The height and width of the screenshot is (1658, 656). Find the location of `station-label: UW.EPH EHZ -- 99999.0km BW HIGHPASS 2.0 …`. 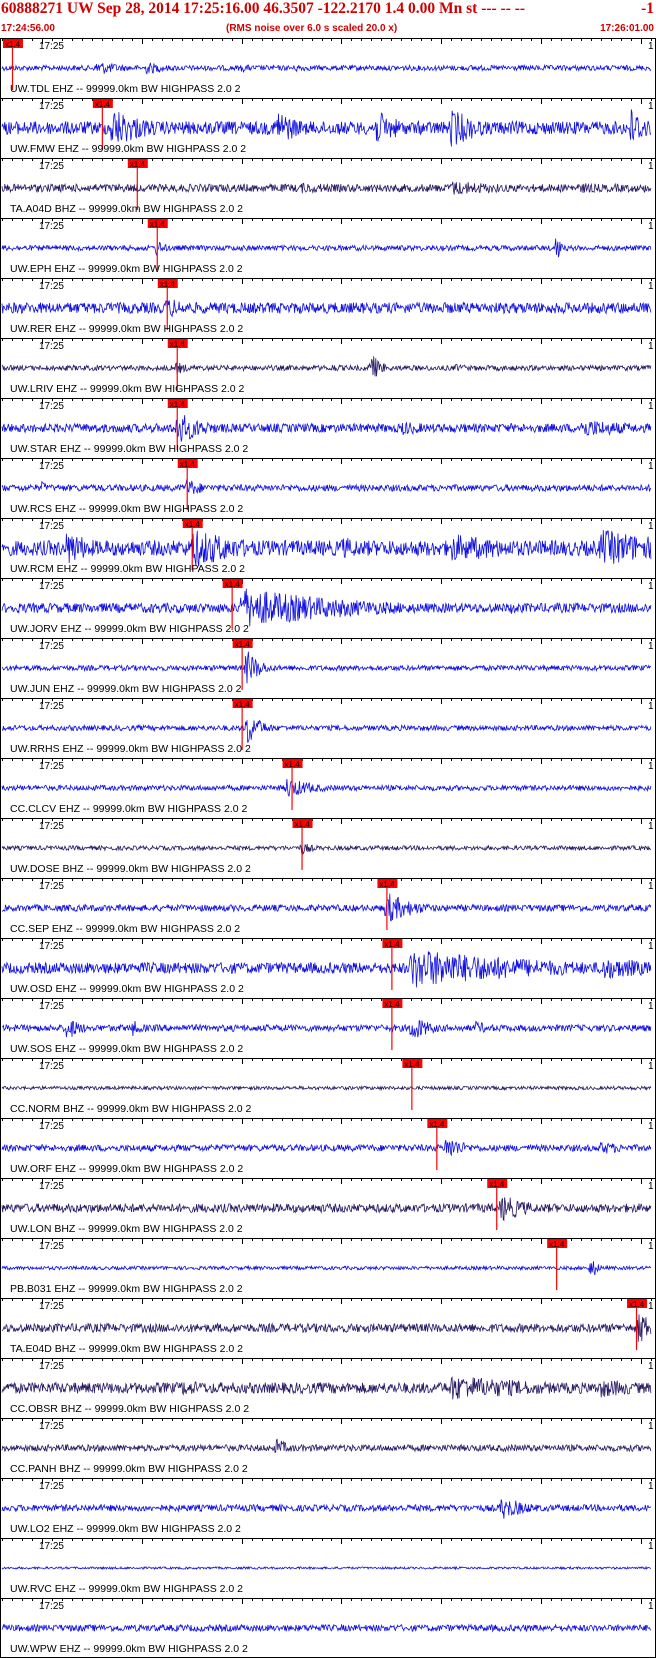

station-label: UW.EPH EHZ -- 99999.0km BW HIGHPASS 2.0 … is located at coordinates (126, 269).